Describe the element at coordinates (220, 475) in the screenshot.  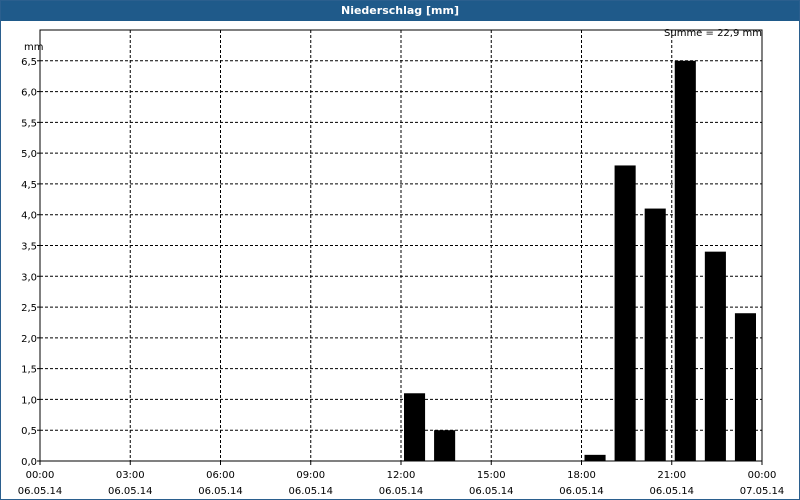
I see `x-tick-time: 06:00` at that location.